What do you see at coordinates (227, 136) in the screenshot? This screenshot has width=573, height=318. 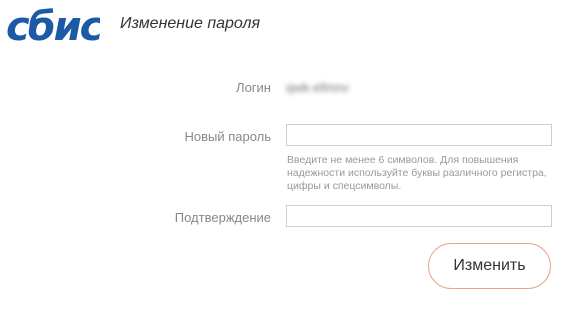 I see `new-password-label: Новый пароль` at bounding box center [227, 136].